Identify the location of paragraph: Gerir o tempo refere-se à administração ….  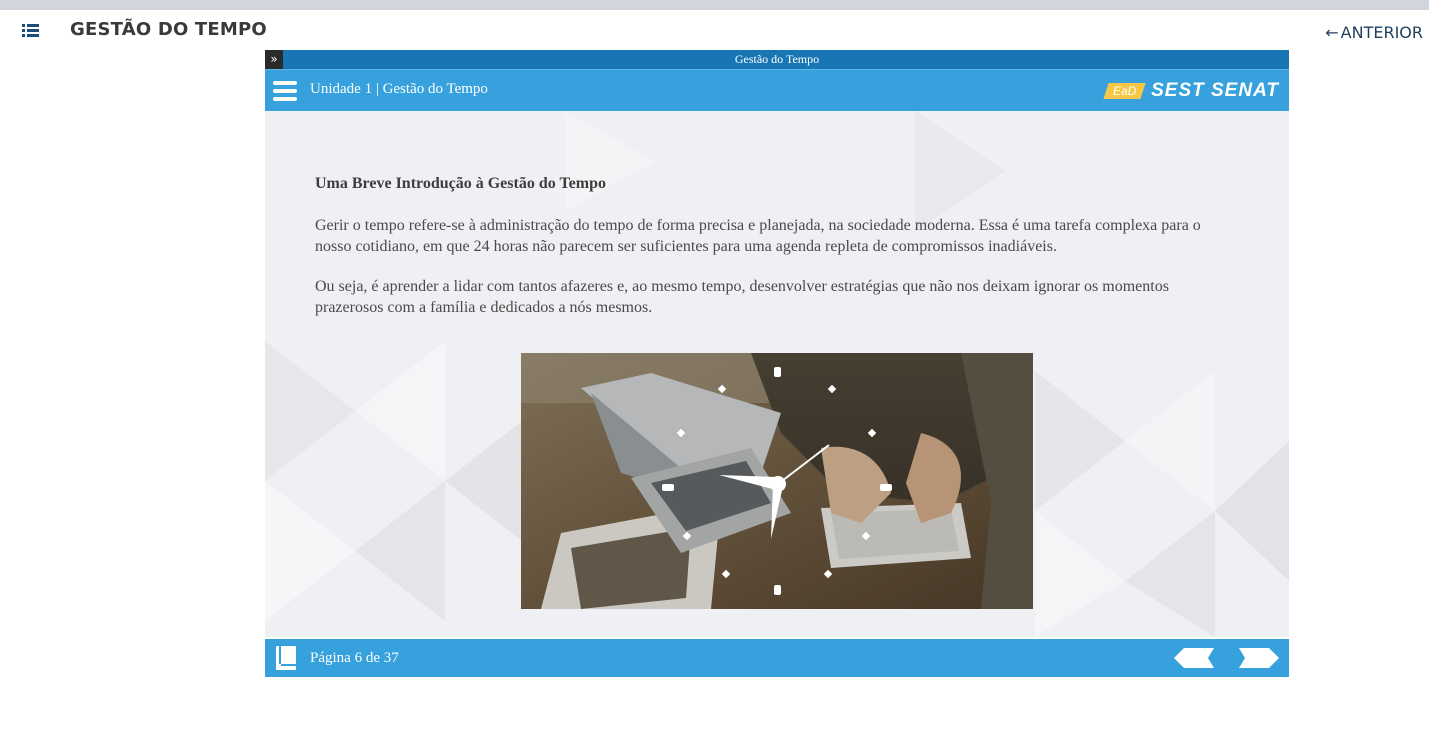
(758, 236).